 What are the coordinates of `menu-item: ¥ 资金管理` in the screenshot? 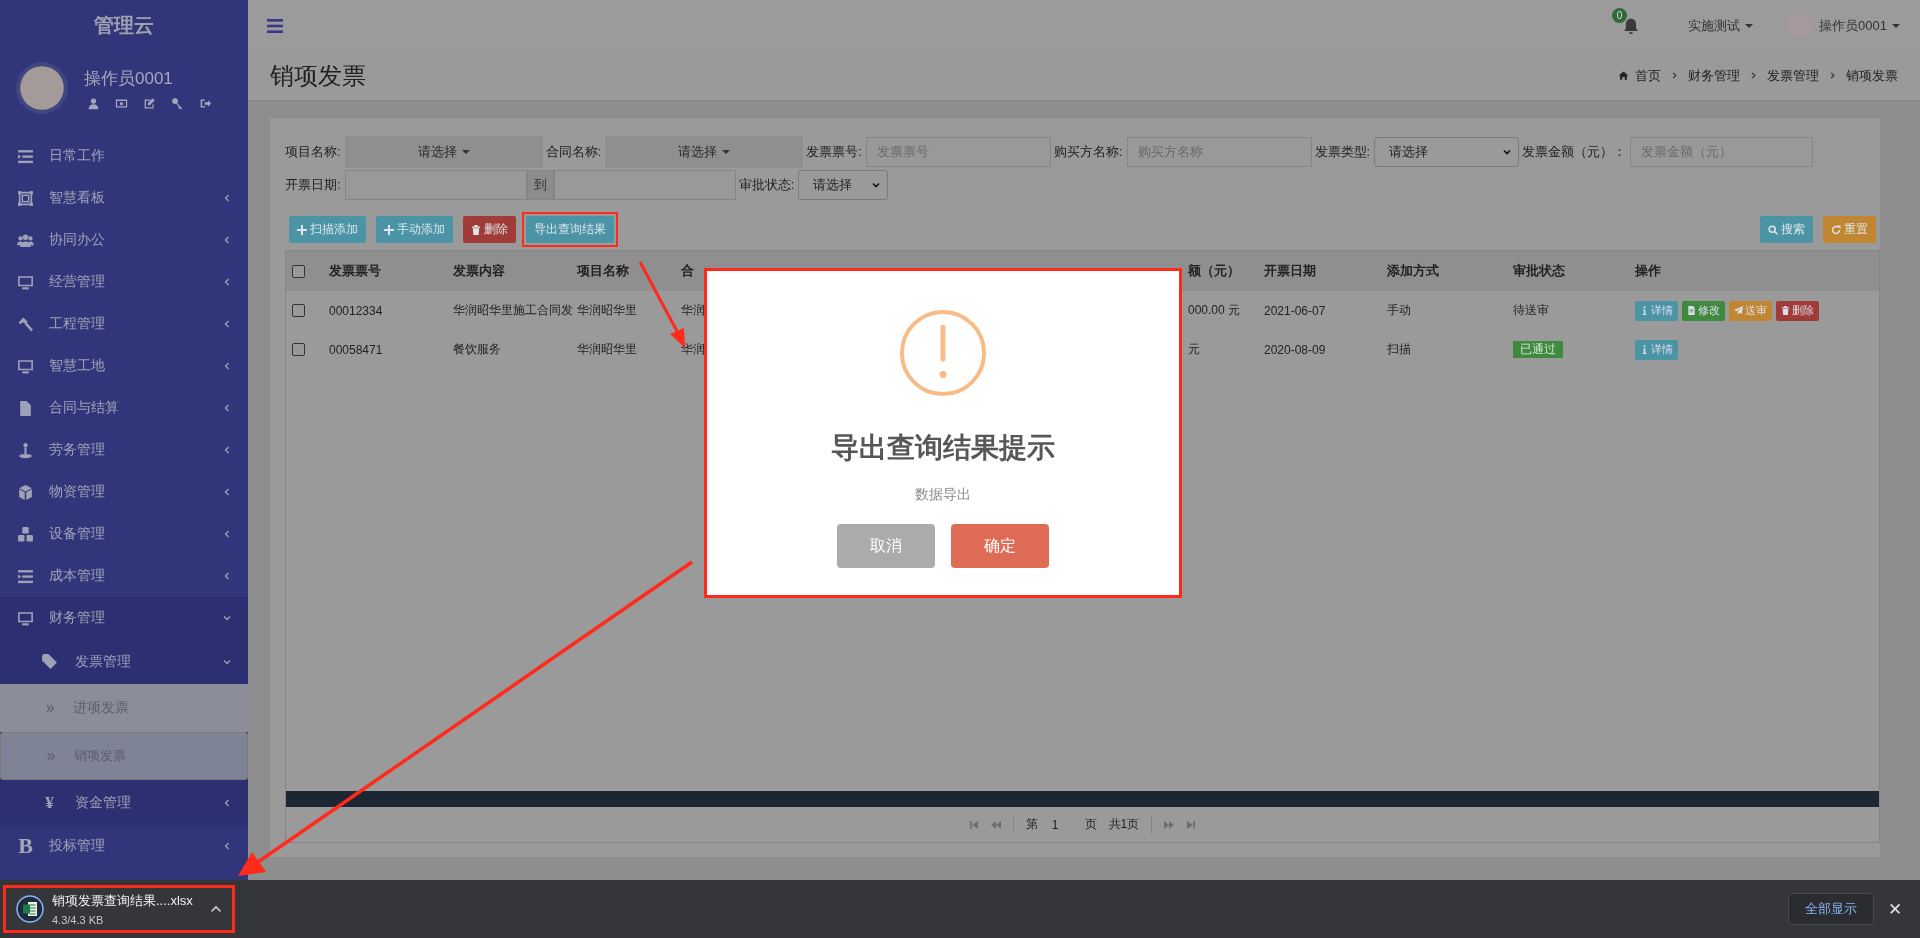 It's located at (124, 802).